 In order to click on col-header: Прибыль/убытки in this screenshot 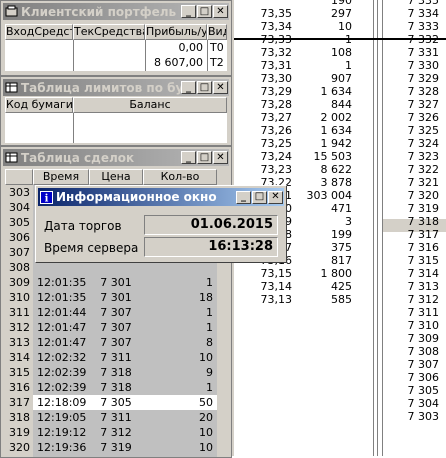, I will do `click(176, 32)`.